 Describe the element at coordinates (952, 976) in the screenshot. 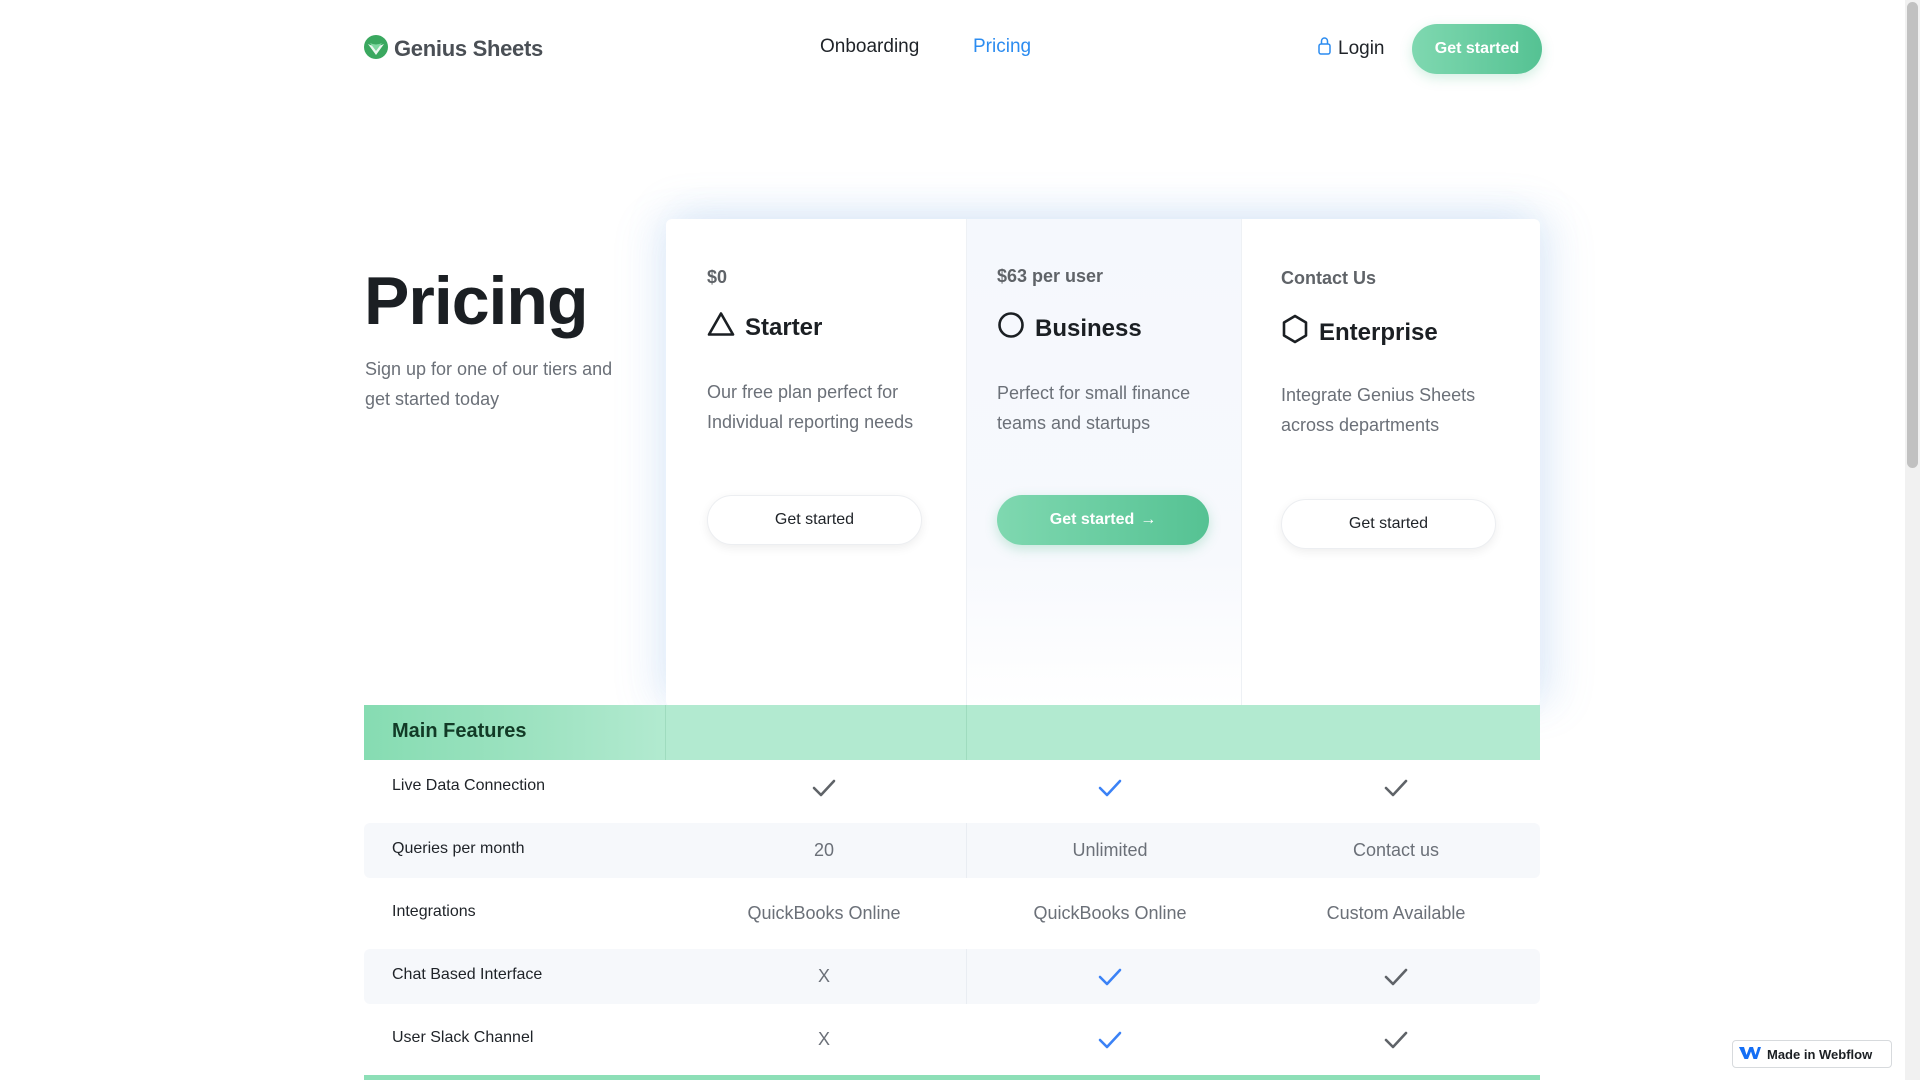

I see `feature-row: Chat Based Interface X` at that location.